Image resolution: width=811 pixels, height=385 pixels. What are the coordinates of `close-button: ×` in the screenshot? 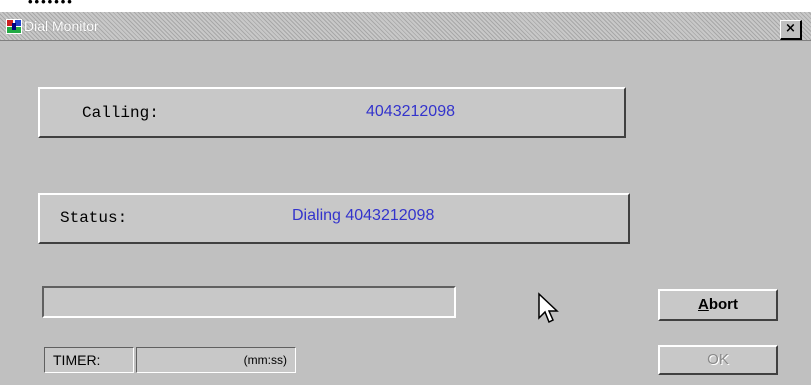 It's located at (791, 30).